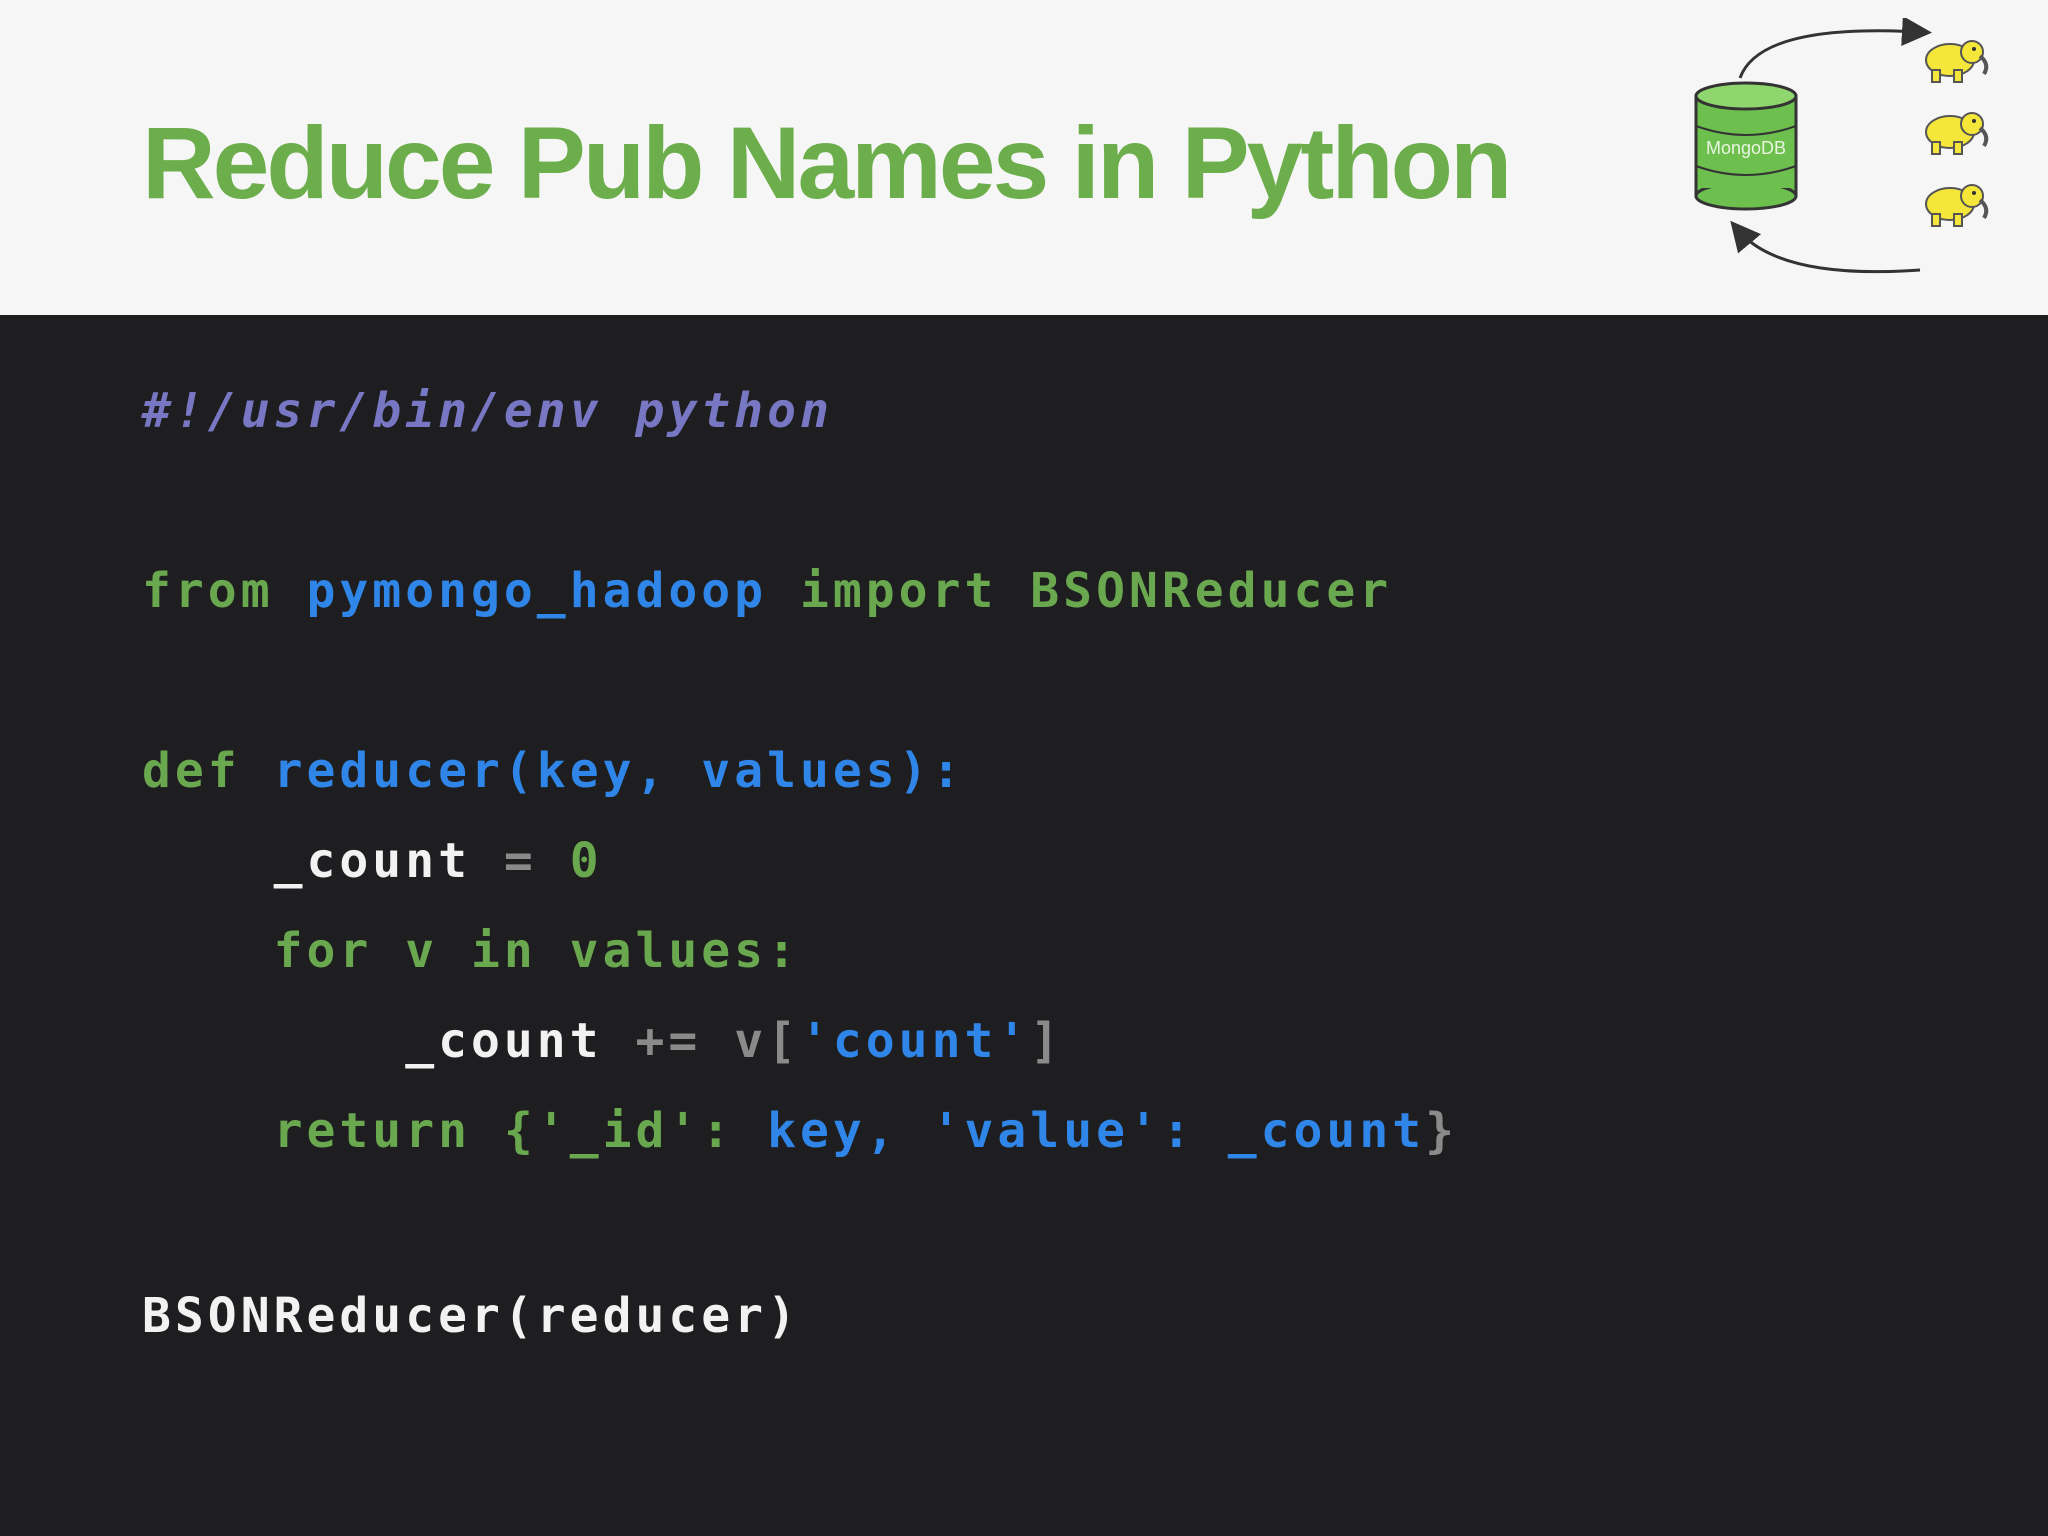 Image resolution: width=2048 pixels, height=1536 pixels. I want to click on string-value: 'value', so click(1046, 1131).